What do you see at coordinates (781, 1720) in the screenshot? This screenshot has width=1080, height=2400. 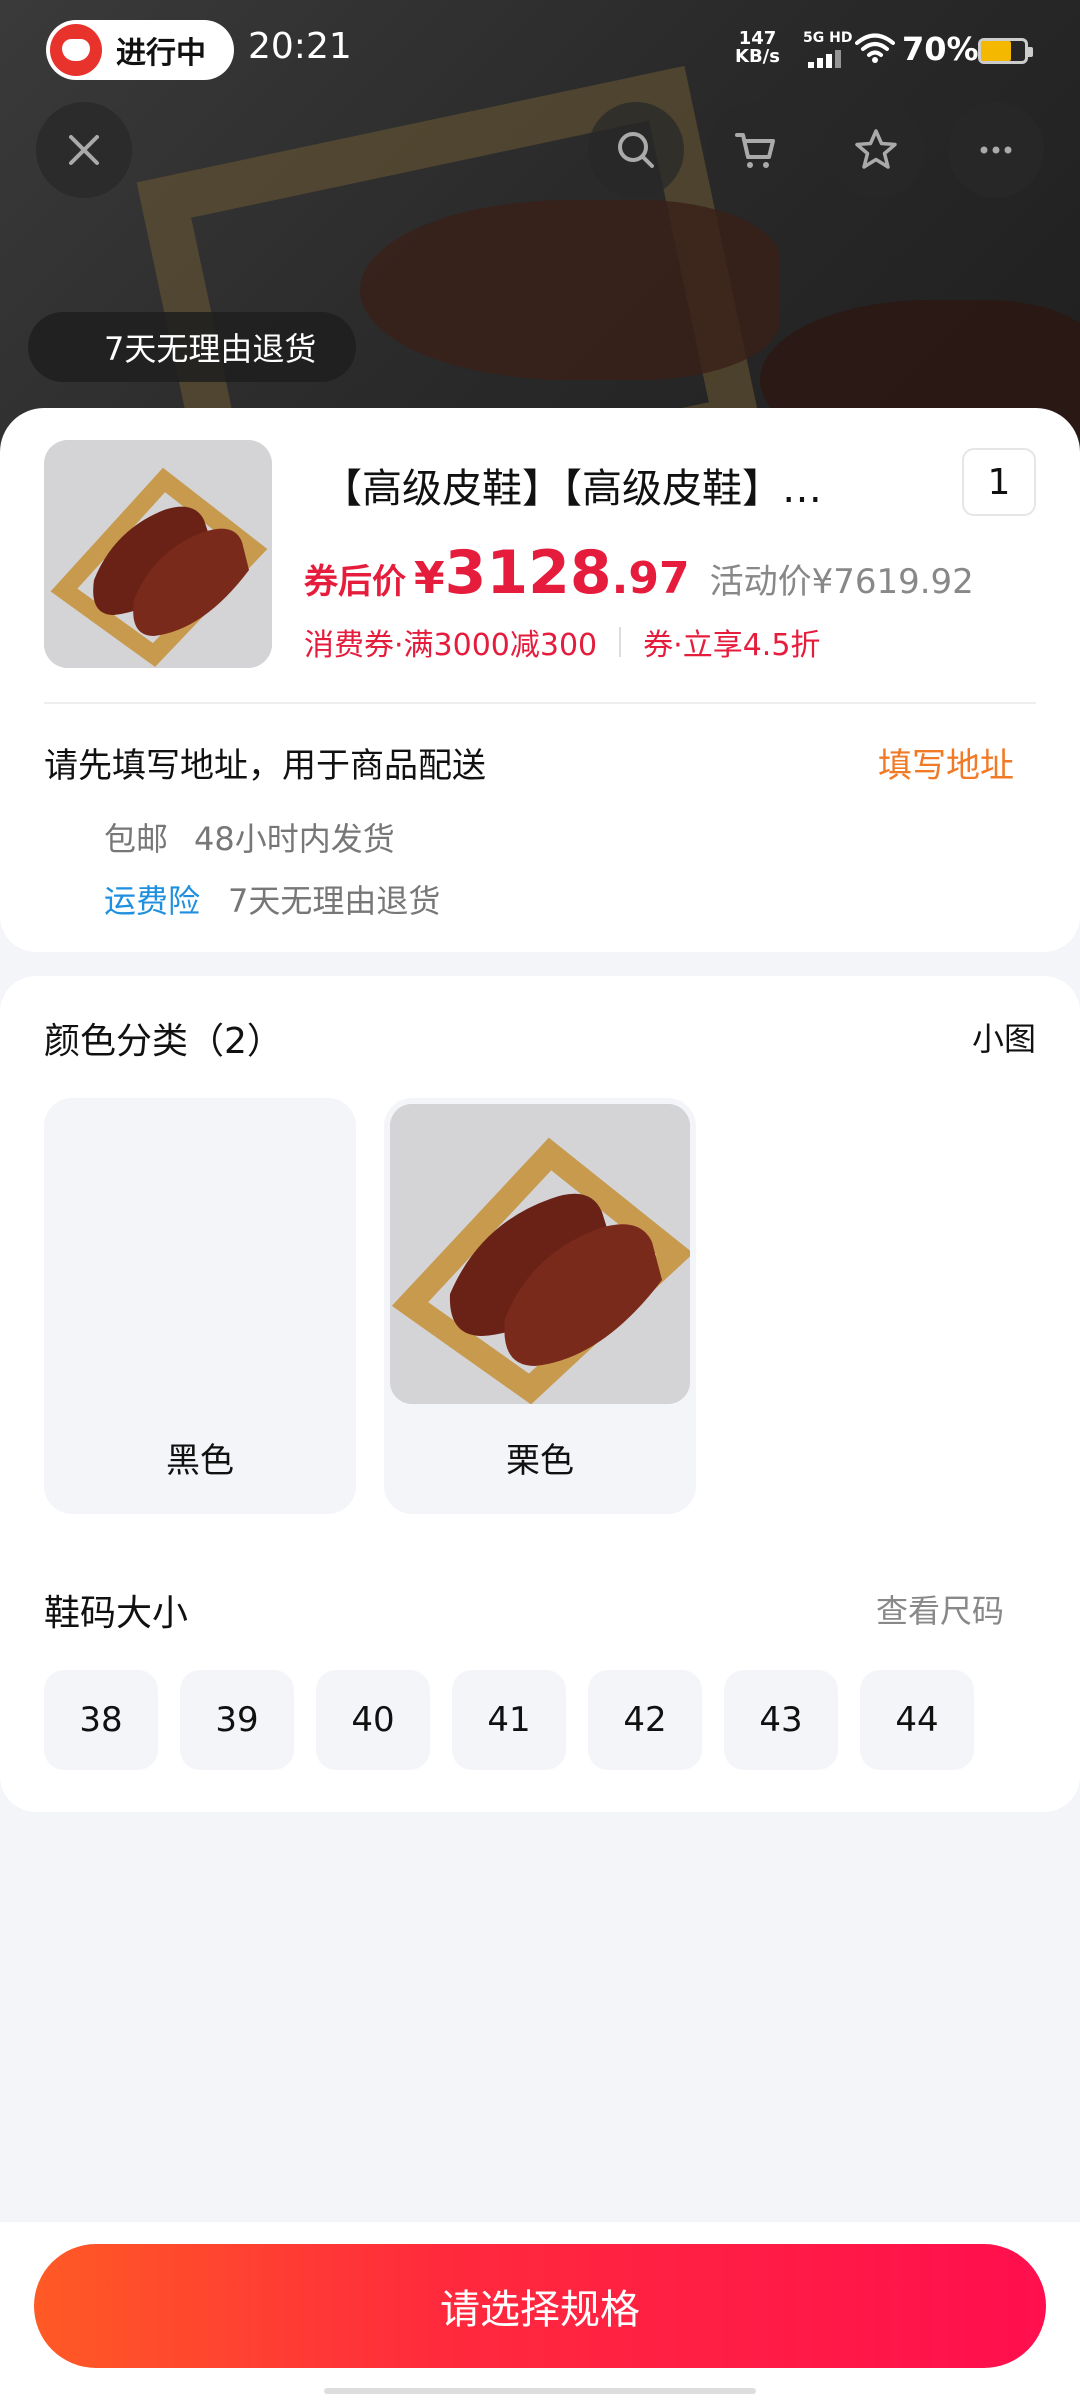 I see `size-option: 43` at bounding box center [781, 1720].